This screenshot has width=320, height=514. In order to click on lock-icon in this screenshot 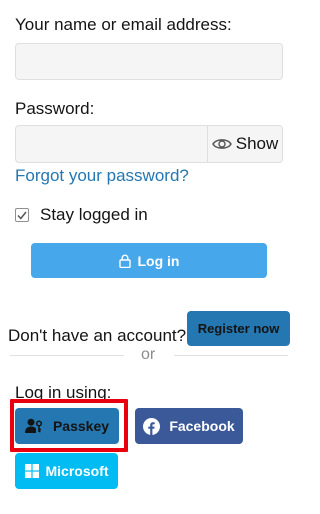, I will do `click(124, 261)`.